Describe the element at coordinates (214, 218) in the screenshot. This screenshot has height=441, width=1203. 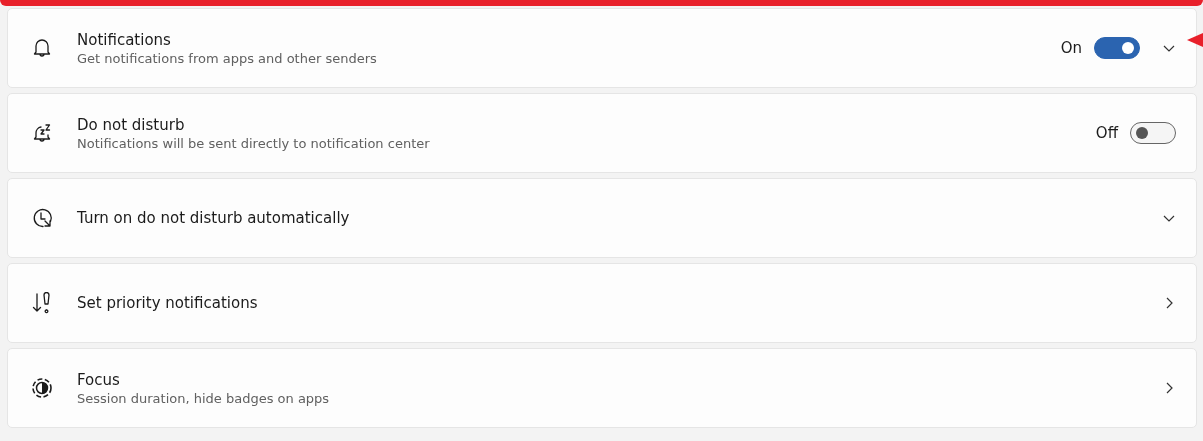
I see `setting-title: Turn on do not disturb automatically` at that location.